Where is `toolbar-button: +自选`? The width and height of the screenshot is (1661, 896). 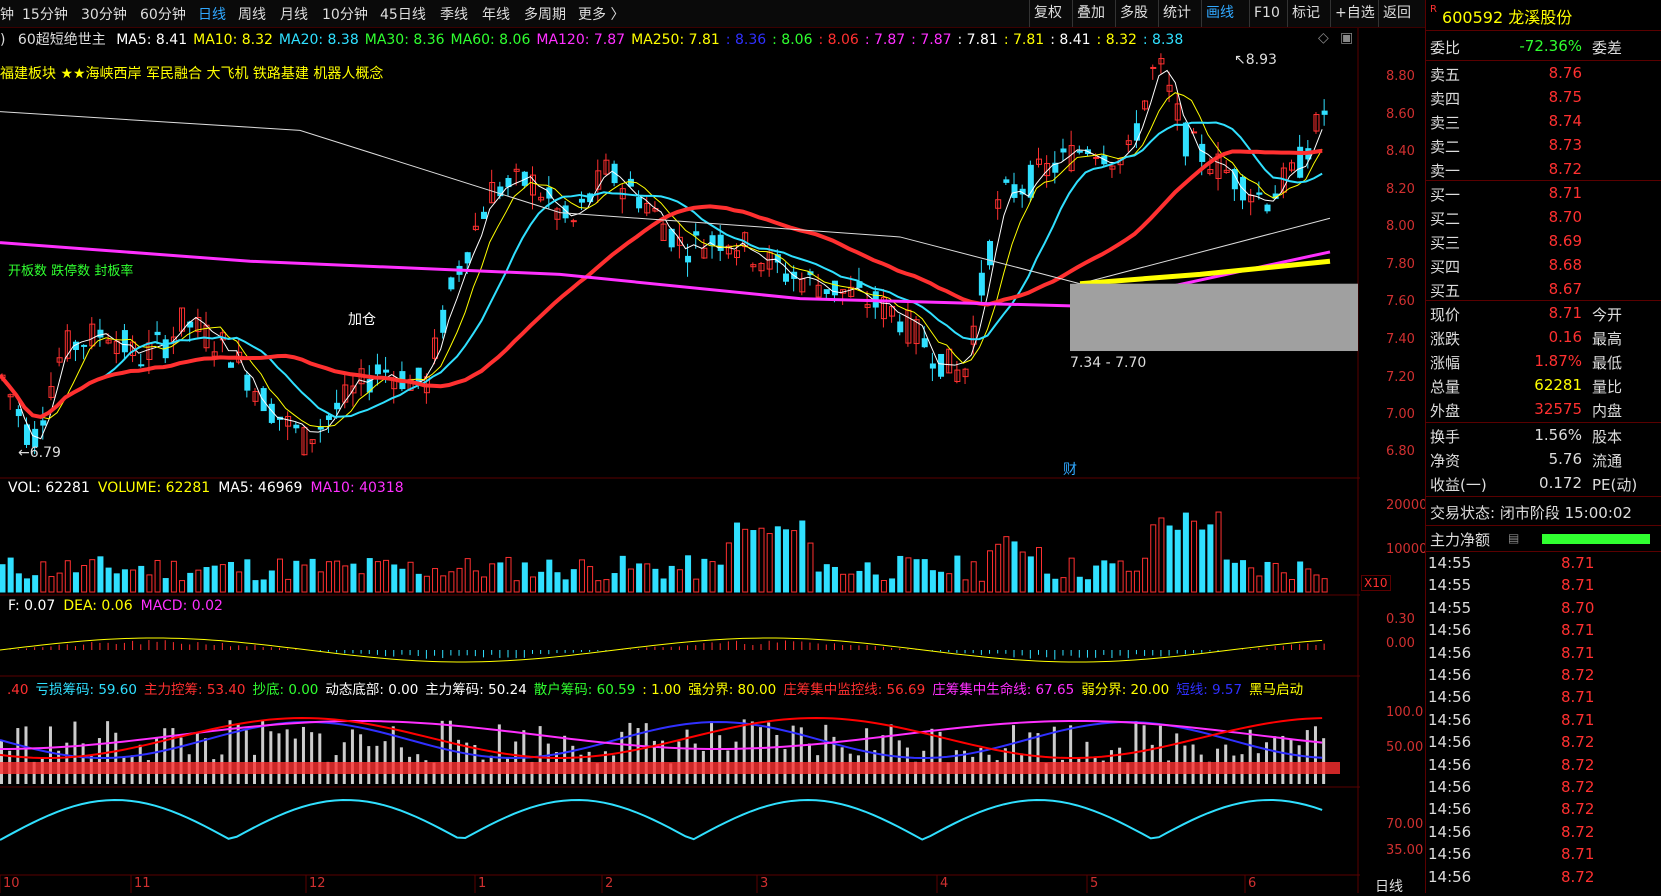
toolbar-button: +自选 is located at coordinates (1354, 13).